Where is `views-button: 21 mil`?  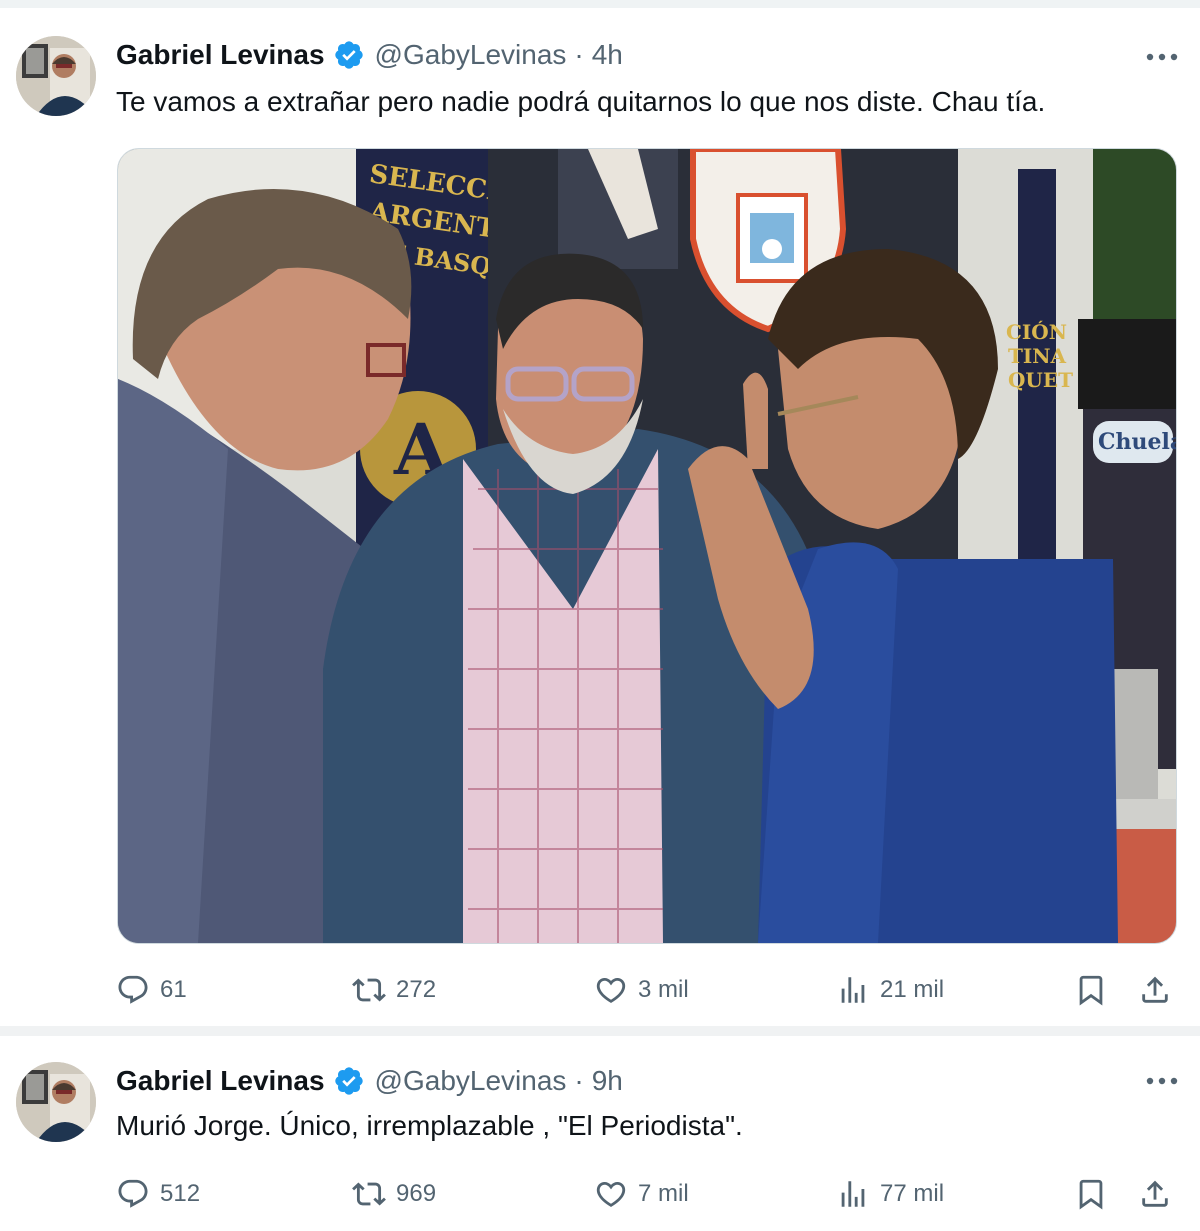 views-button: 21 mil is located at coordinates (890, 990).